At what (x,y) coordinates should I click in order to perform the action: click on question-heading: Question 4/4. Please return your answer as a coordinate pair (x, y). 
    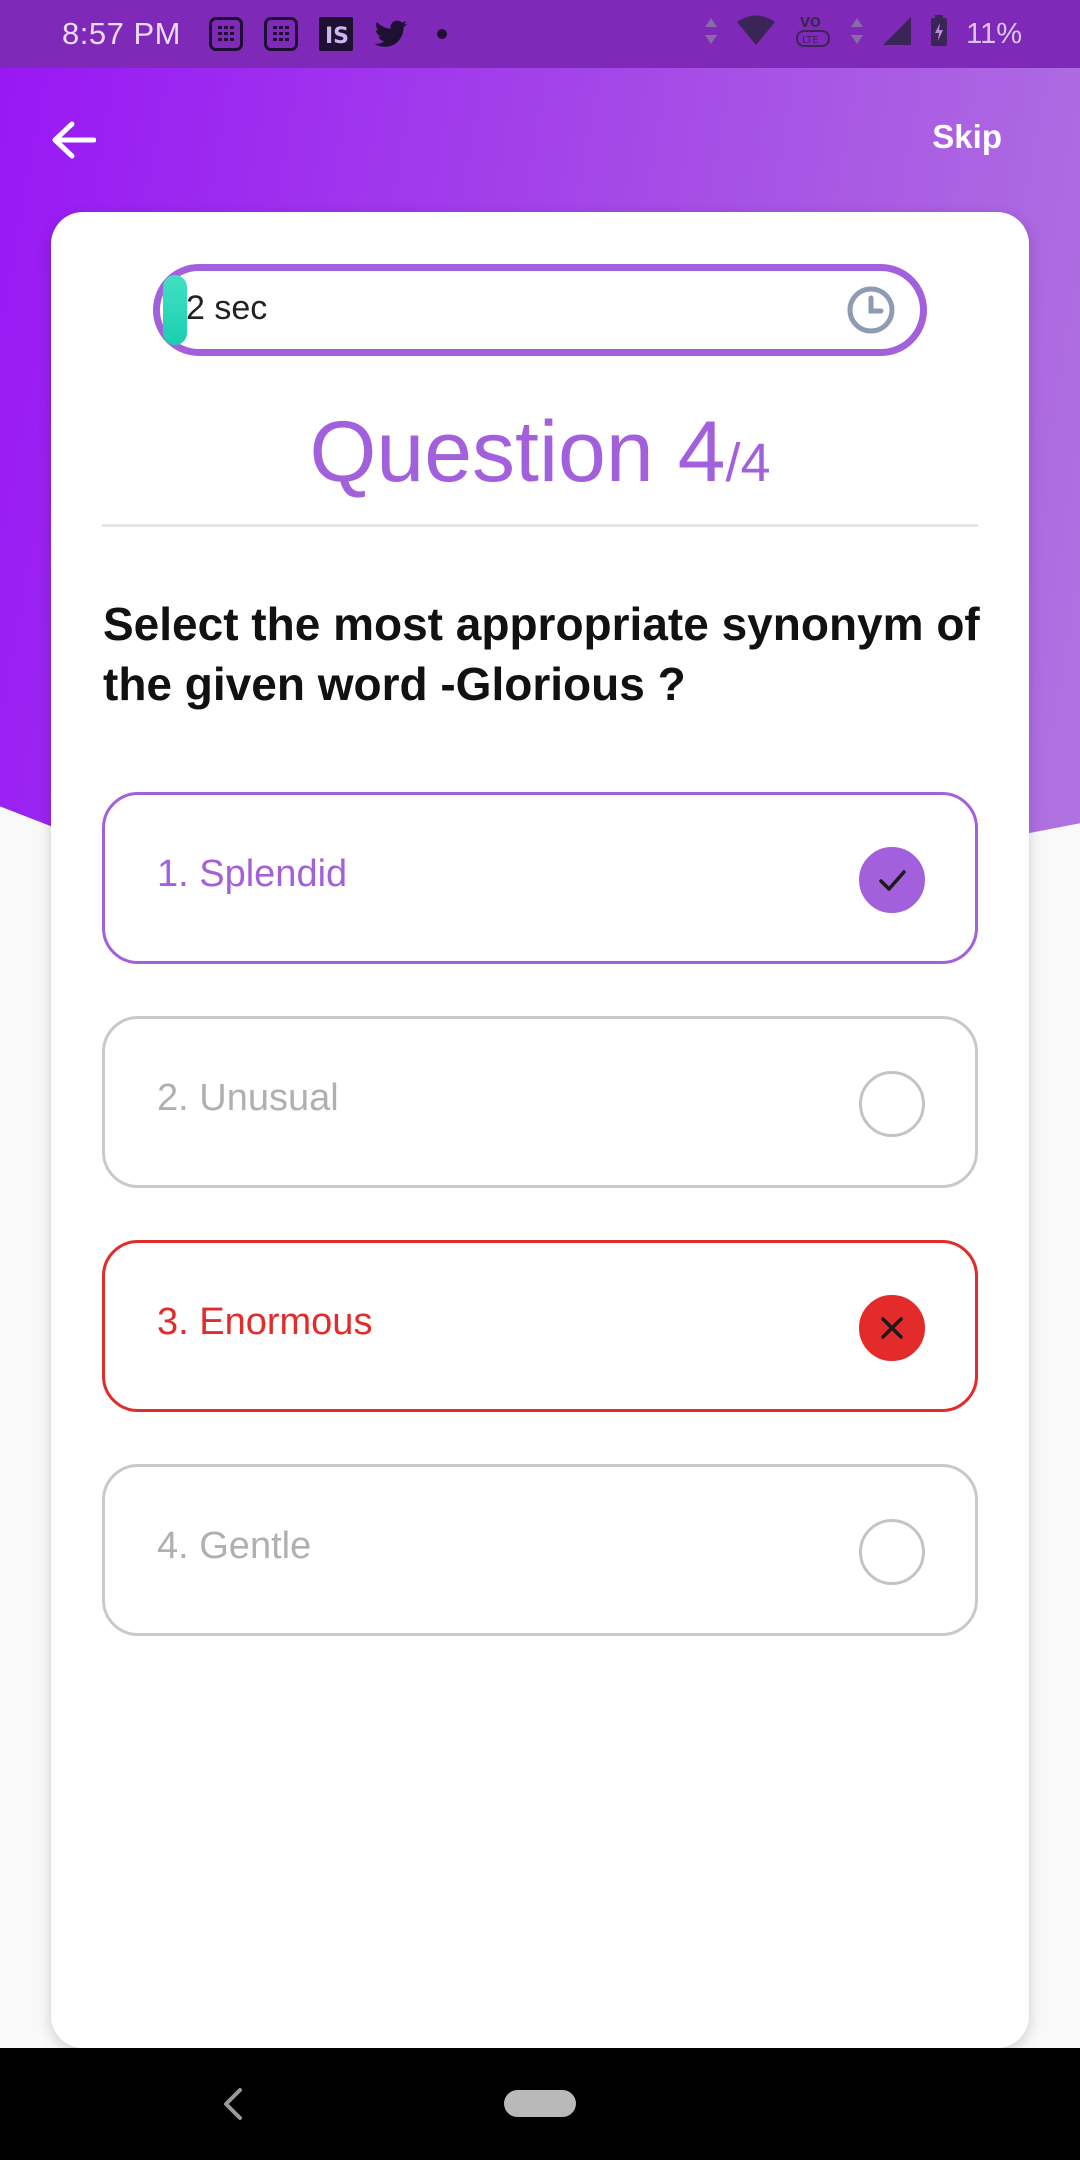
    Looking at the image, I should click on (540, 457).